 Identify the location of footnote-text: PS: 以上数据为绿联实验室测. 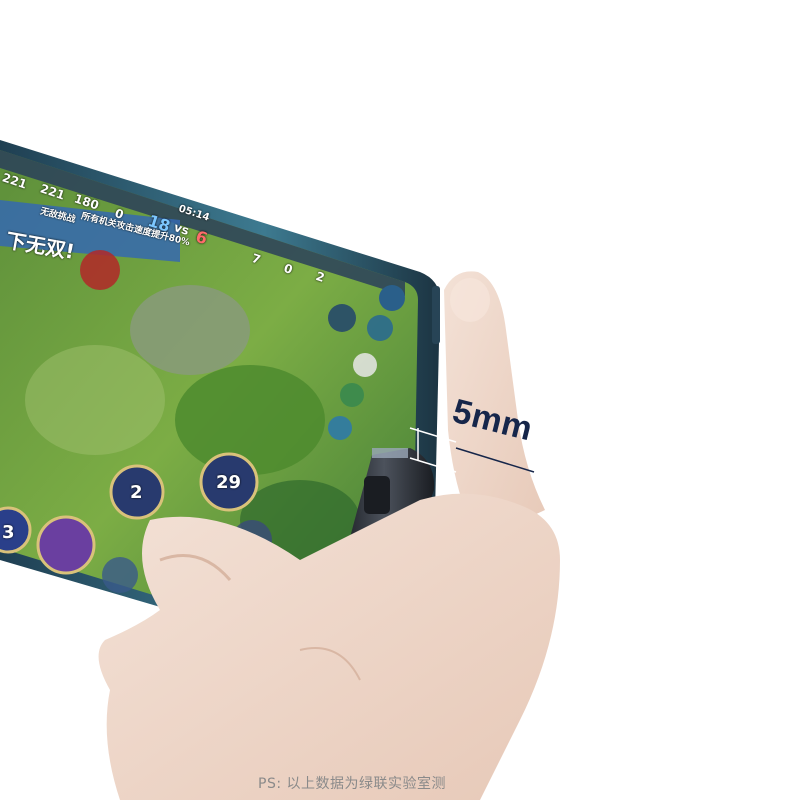
(352, 784).